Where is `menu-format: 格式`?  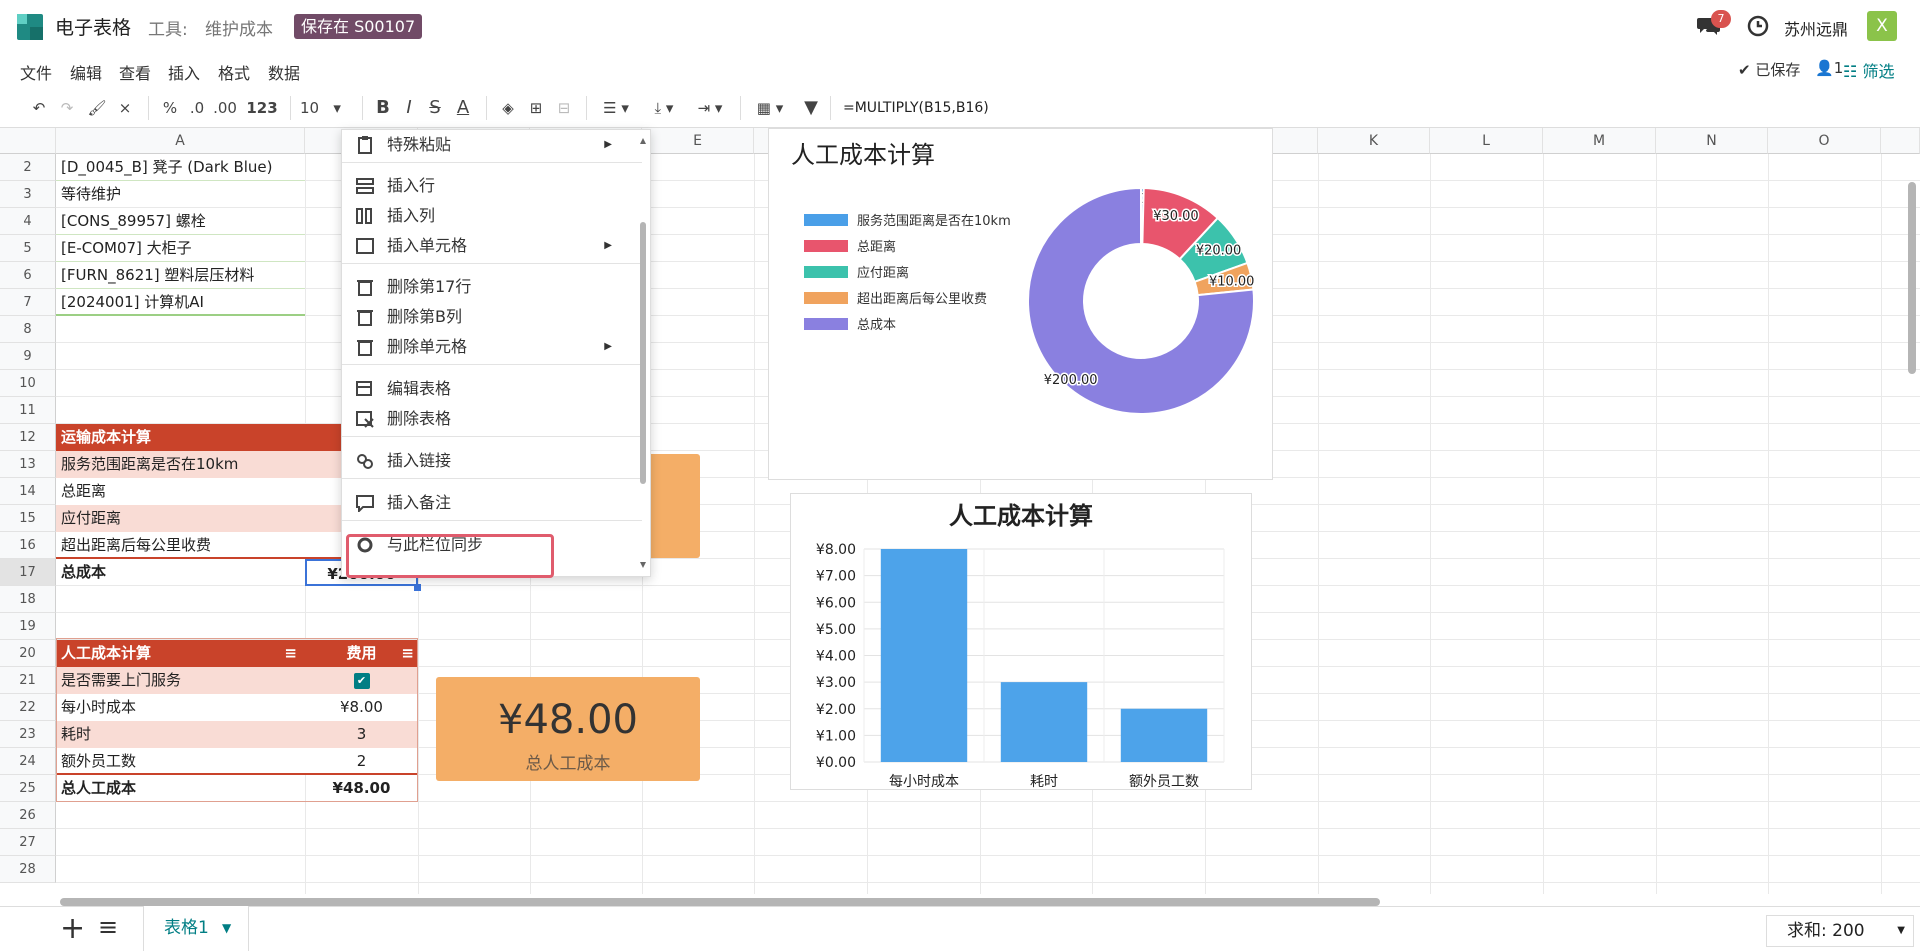
menu-format: 格式 is located at coordinates (234, 72).